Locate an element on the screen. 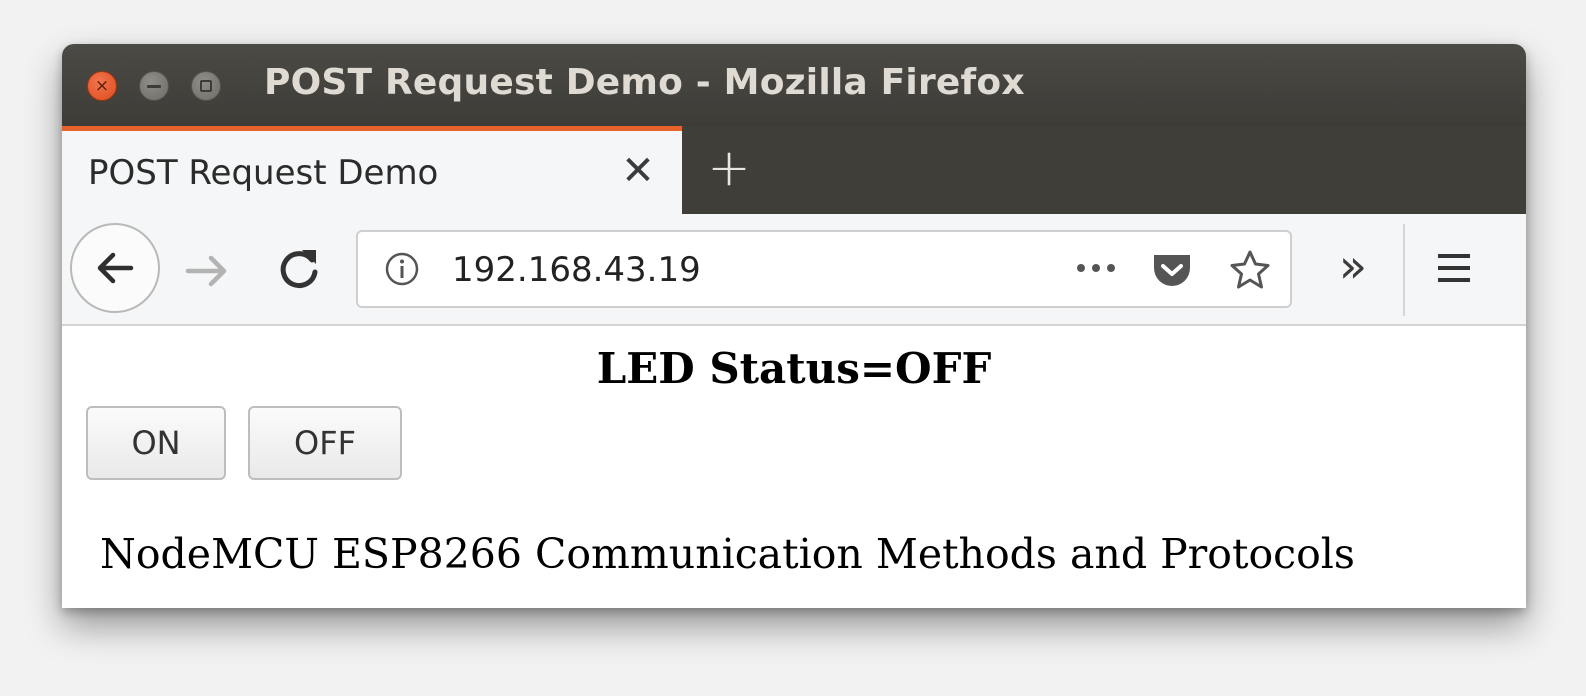 The image size is (1586, 696). bookmark-star-icon is located at coordinates (1250, 270).